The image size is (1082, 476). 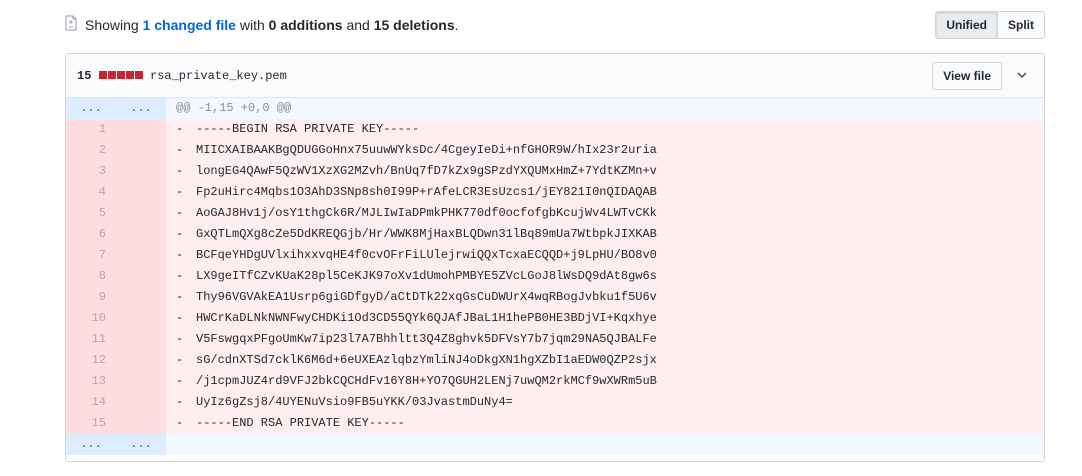 What do you see at coordinates (1021, 25) in the screenshot?
I see `split-button: Split` at bounding box center [1021, 25].